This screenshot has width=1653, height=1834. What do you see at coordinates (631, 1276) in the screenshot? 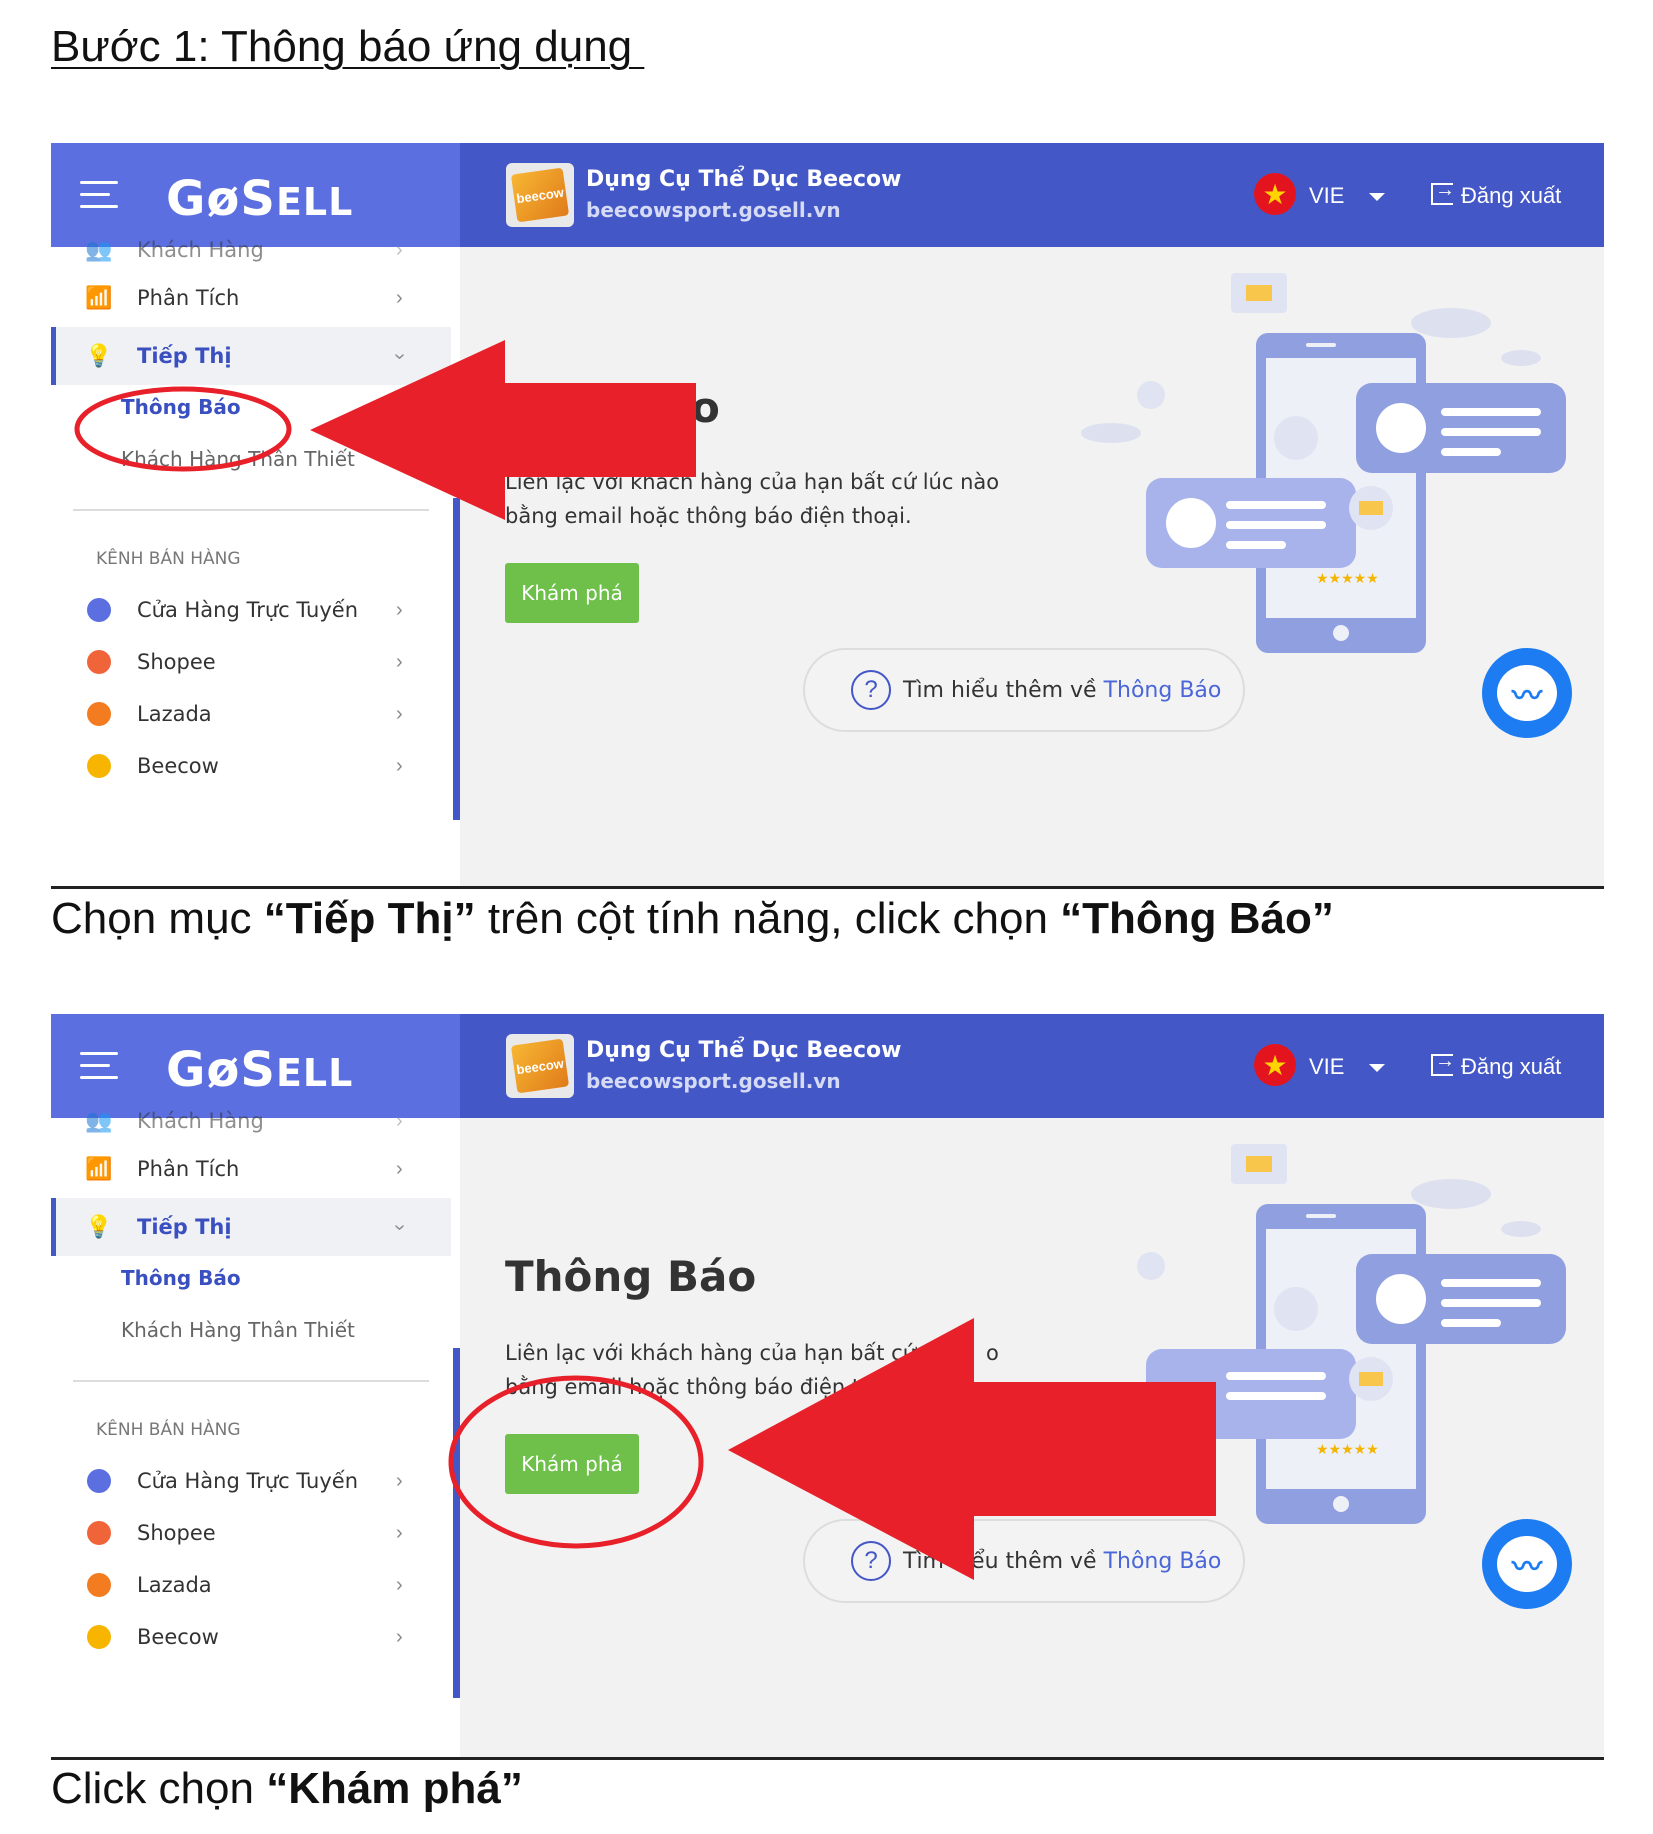
I see `page-title: Thông Báo` at bounding box center [631, 1276].